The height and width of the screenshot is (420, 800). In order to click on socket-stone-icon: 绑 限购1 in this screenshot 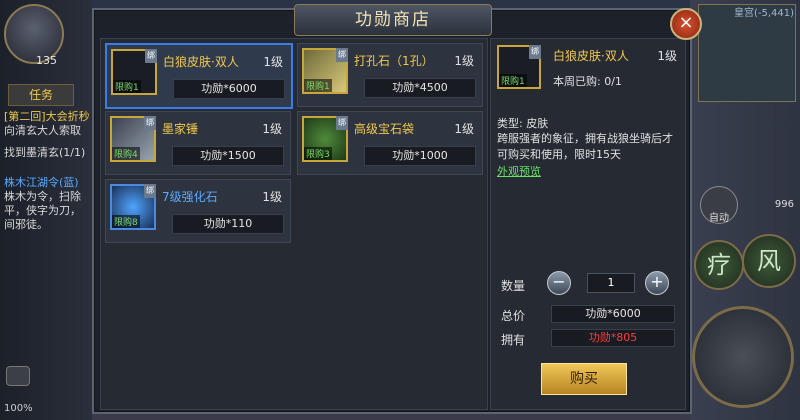, I will do `click(325, 71)`.